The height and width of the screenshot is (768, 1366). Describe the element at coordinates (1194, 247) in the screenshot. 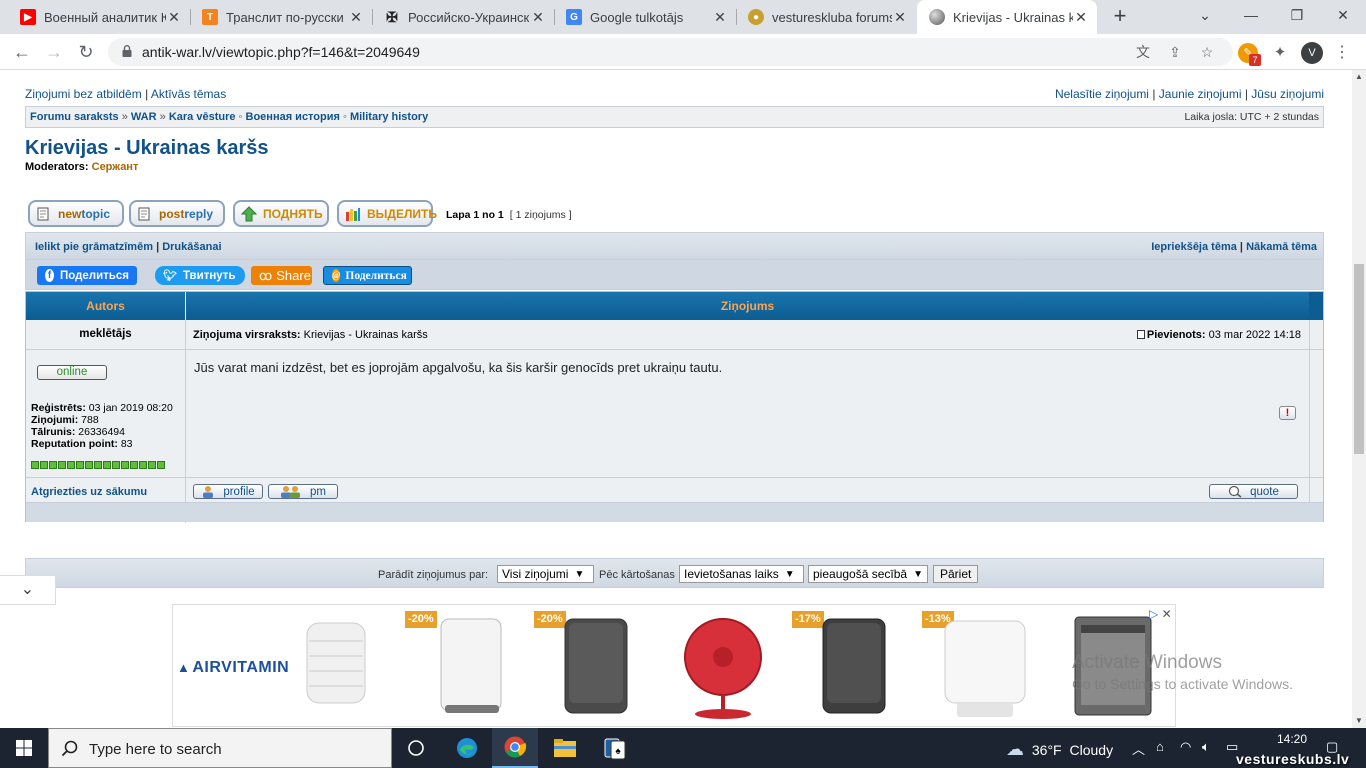

I see `previous-topic-link: Iepriekšēja tēma` at that location.